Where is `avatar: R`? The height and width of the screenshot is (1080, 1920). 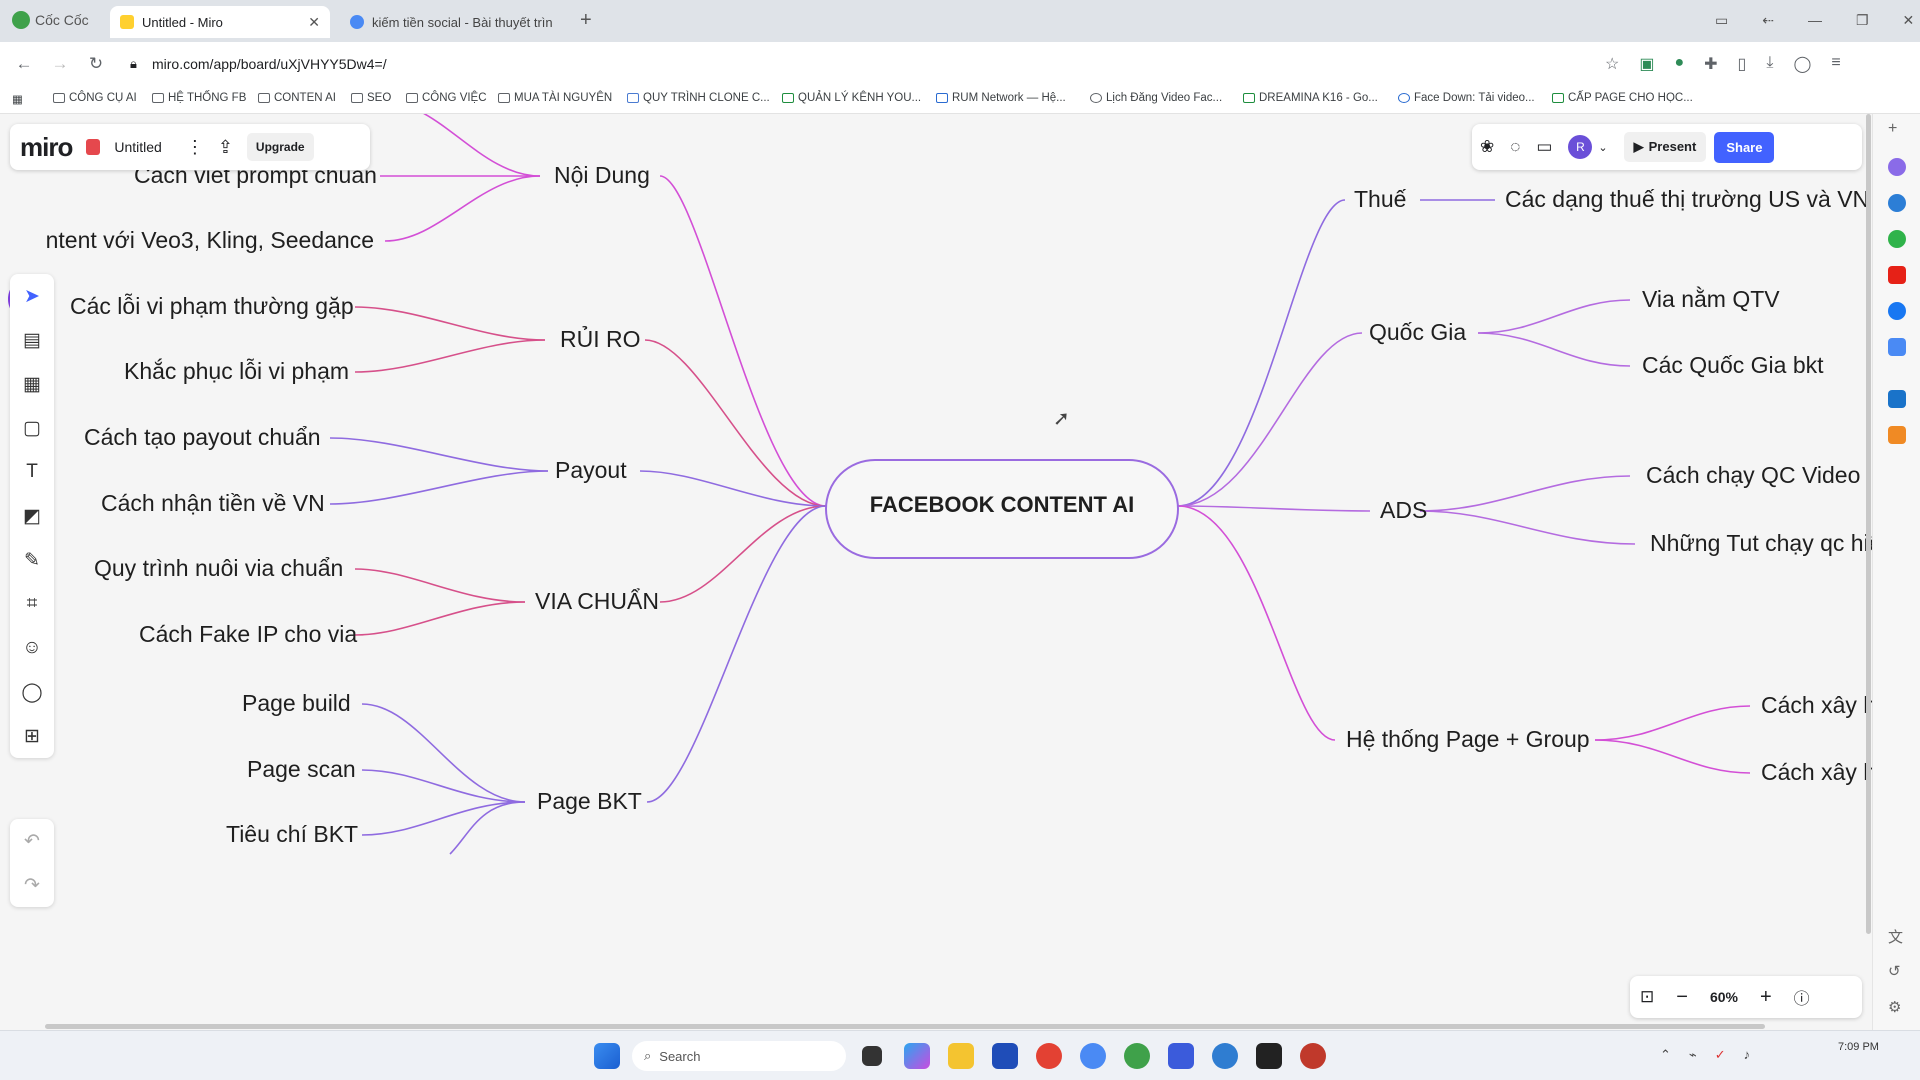
avatar: R is located at coordinates (1580, 147).